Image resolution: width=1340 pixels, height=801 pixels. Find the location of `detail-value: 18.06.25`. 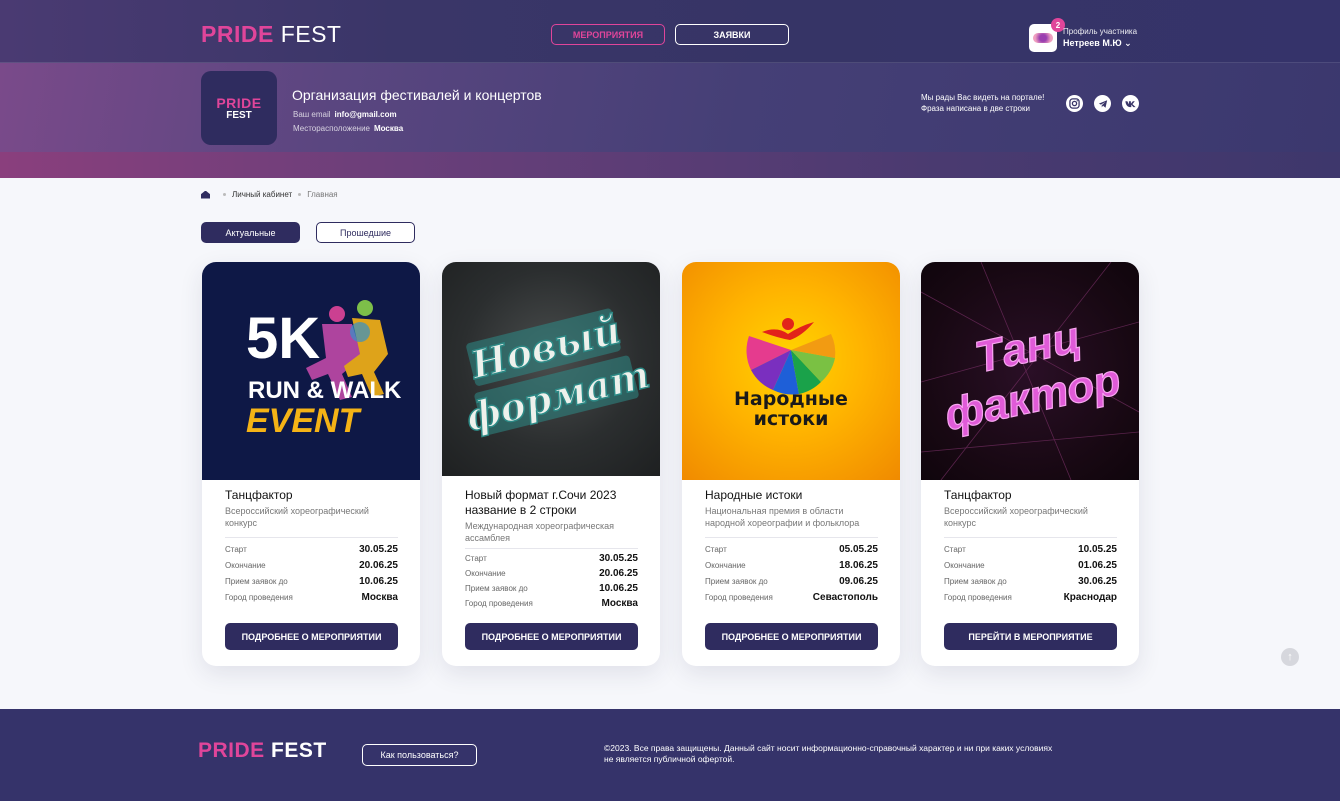

detail-value: 18.06.25 is located at coordinates (858, 565).